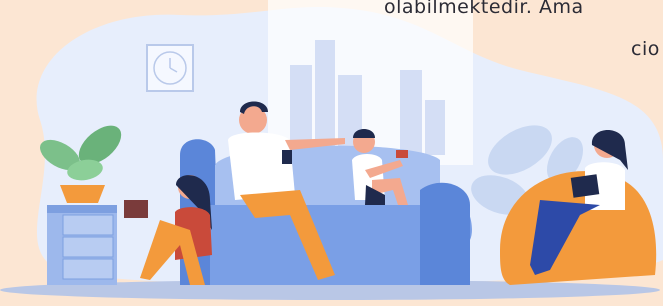 This screenshot has width=663, height=306. What do you see at coordinates (484, 9) in the screenshot?
I see `overlay-text-line-1: olabilmektedir. Ama` at bounding box center [484, 9].